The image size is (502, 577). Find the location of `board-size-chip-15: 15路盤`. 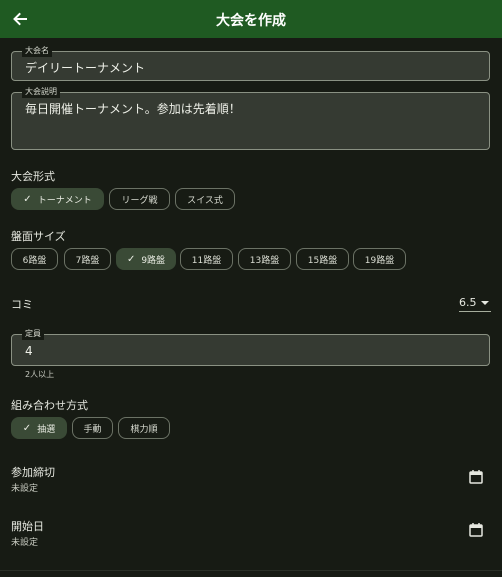

board-size-chip-15: 15路盤 is located at coordinates (322, 259).